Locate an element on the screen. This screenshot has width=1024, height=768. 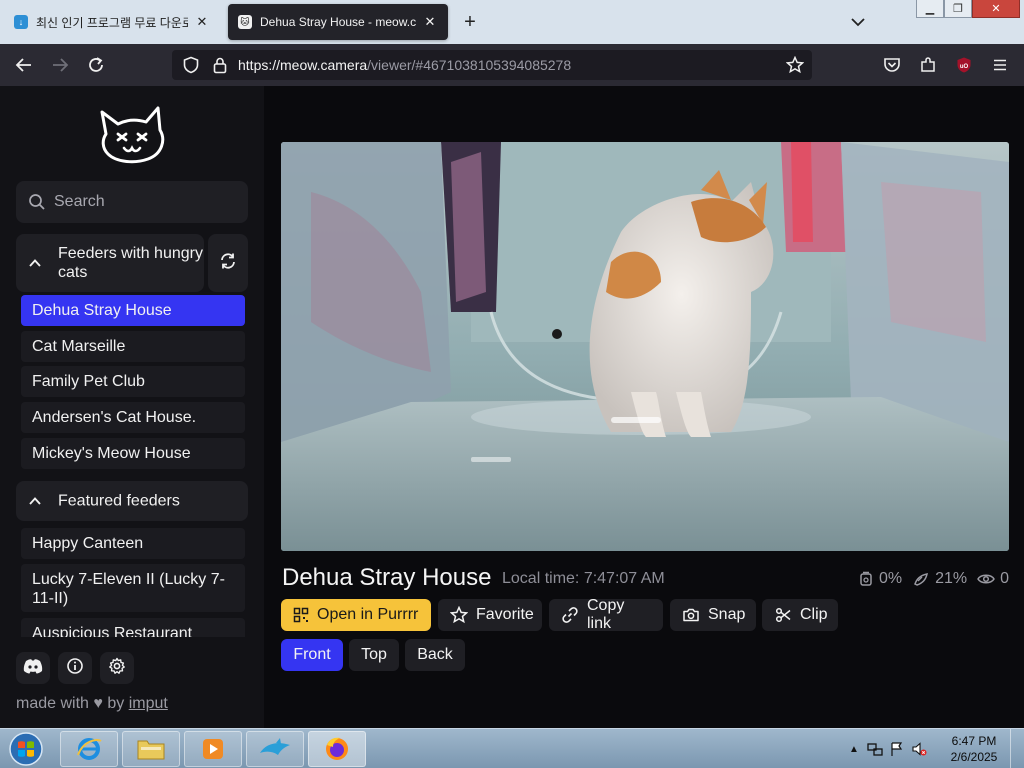
feeder-item: Mickey's Meow House is located at coordinates (133, 453).